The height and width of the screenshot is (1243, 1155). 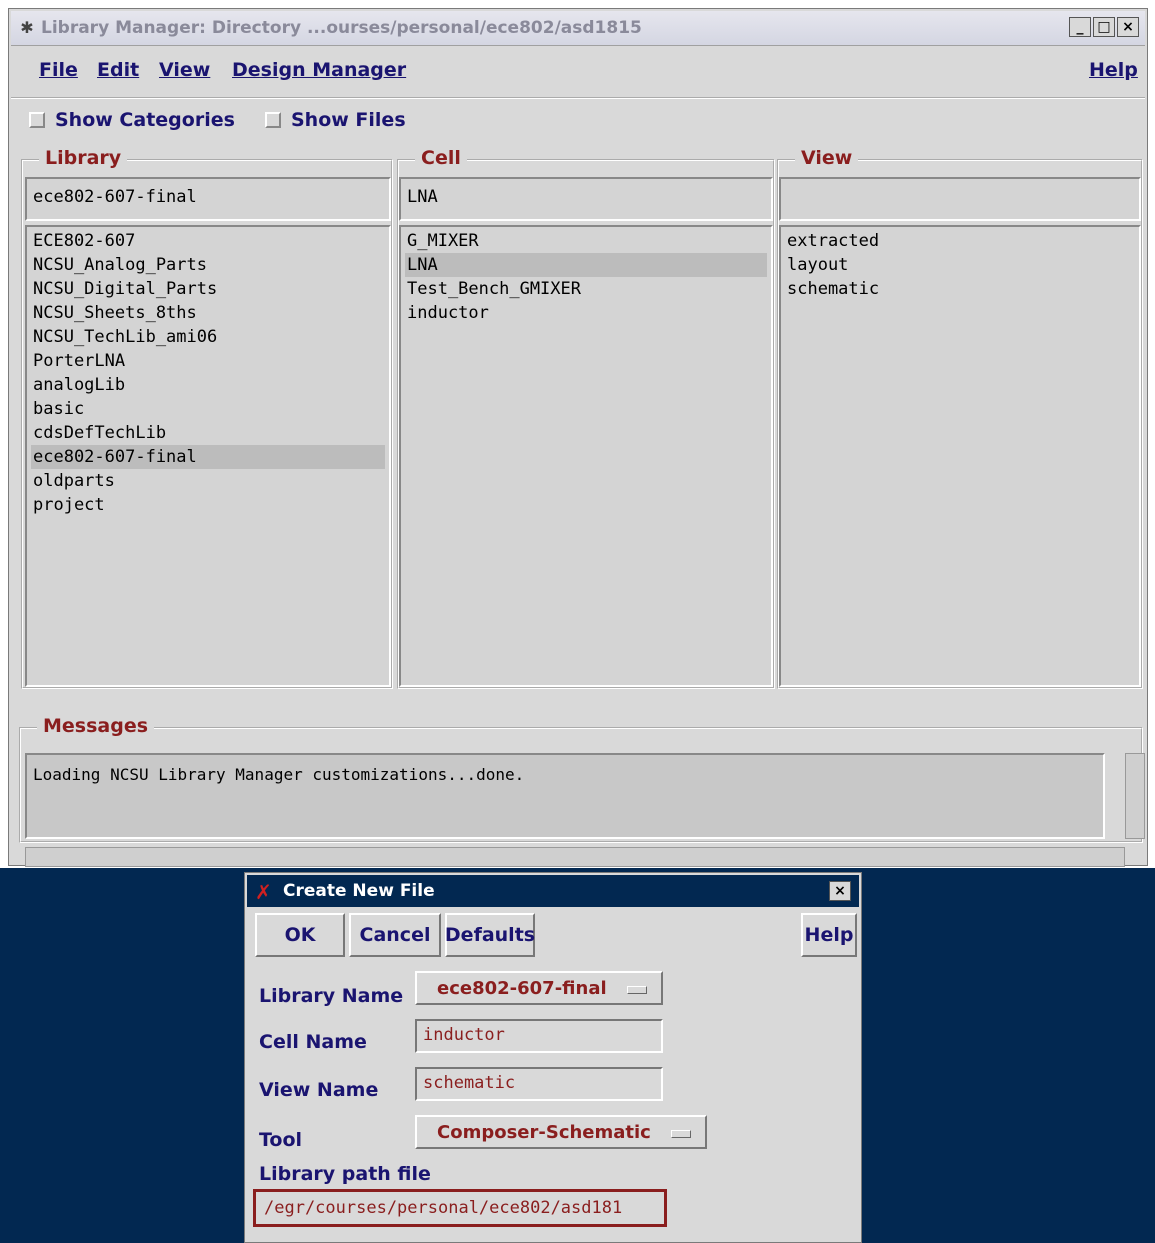 What do you see at coordinates (359, 891) in the screenshot?
I see `dialog-title: Create New File` at bounding box center [359, 891].